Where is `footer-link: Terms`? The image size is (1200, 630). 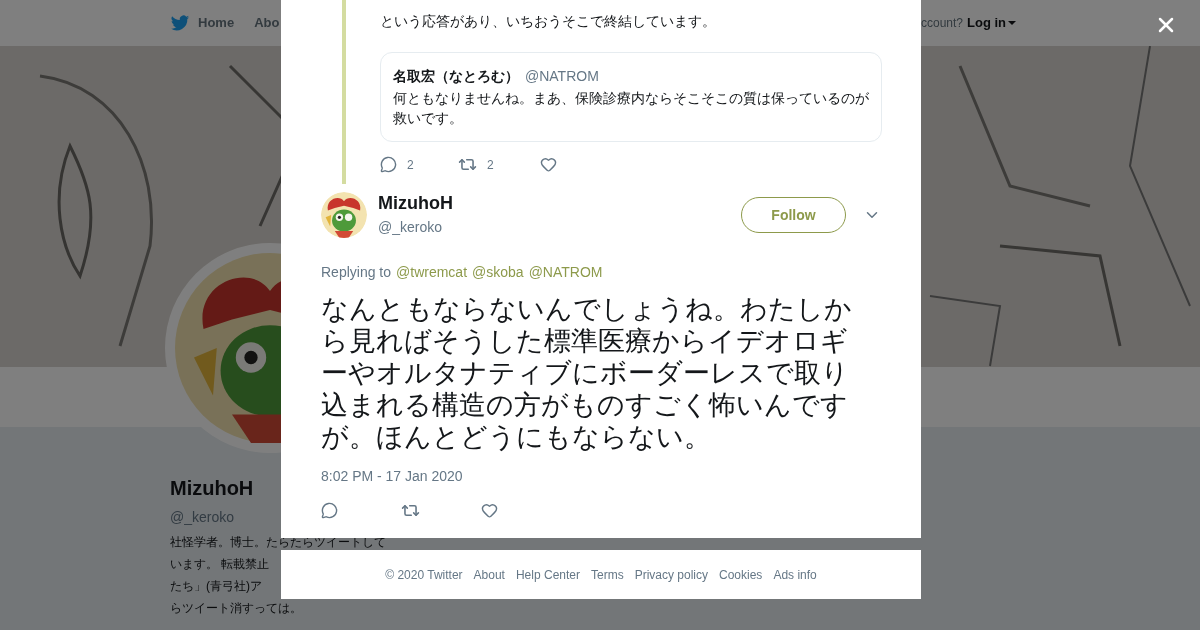
footer-link: Terms is located at coordinates (607, 574).